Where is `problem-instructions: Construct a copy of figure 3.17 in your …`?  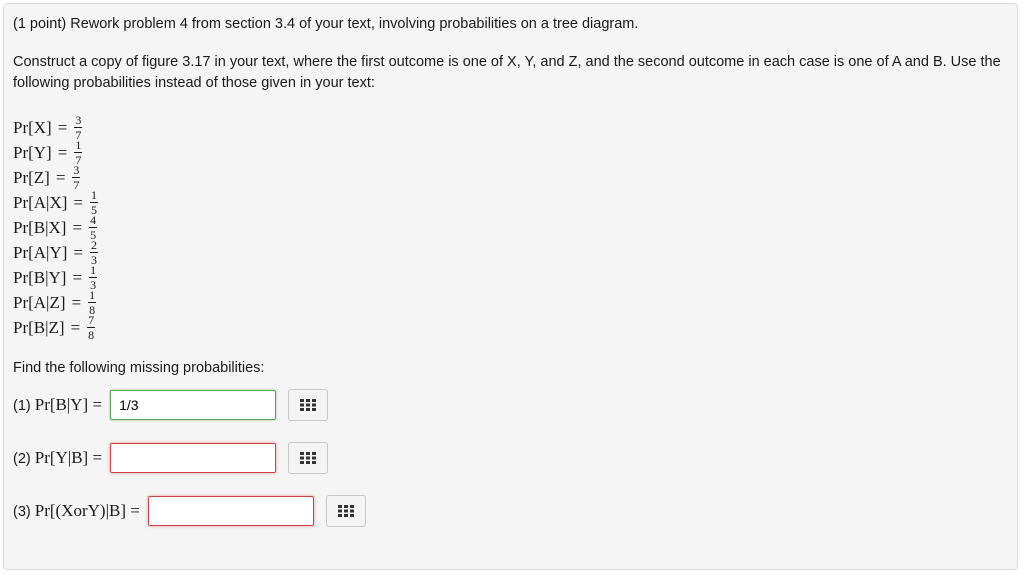
problem-instructions: Construct a copy of figure 3.17 in your … is located at coordinates (507, 72).